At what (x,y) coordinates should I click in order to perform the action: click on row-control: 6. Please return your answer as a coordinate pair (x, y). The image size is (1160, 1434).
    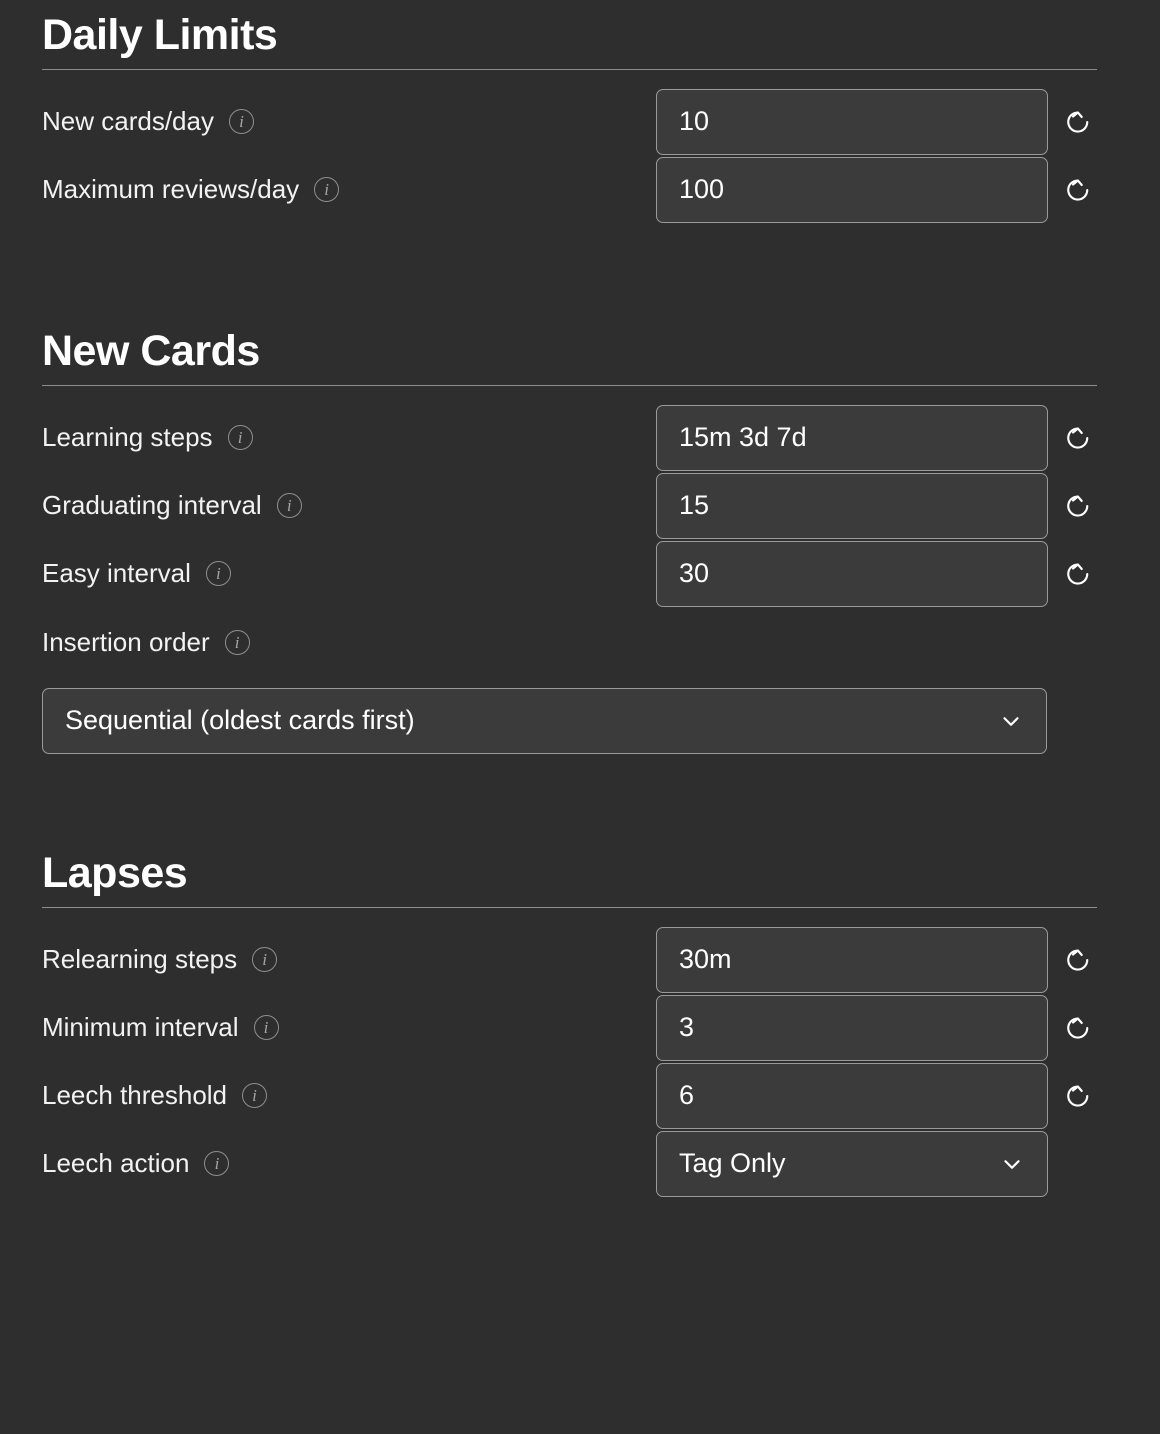
    Looking at the image, I should click on (878, 1095).